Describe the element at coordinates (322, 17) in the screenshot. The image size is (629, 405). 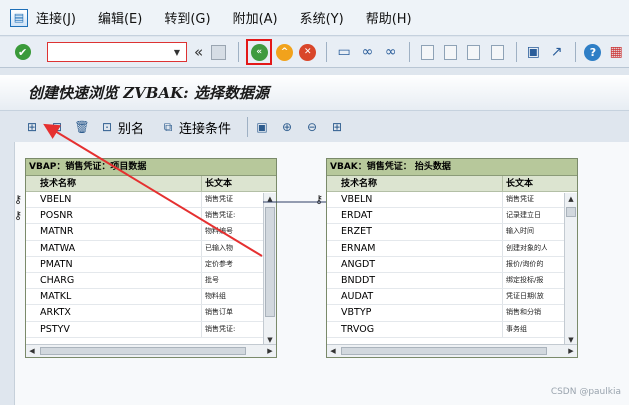
I see `menu-item-system: 系统(Y)` at that location.